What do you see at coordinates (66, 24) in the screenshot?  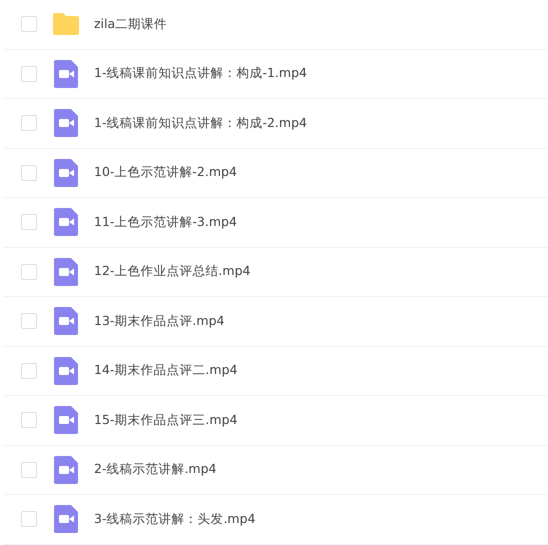 I see `folder-icon` at bounding box center [66, 24].